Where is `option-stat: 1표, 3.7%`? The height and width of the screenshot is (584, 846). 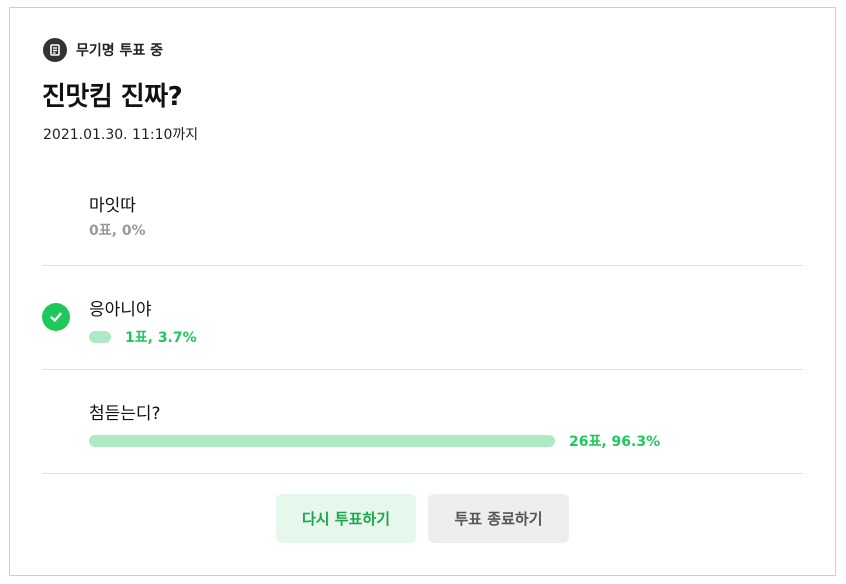
option-stat: 1표, 3.7% is located at coordinates (161, 338).